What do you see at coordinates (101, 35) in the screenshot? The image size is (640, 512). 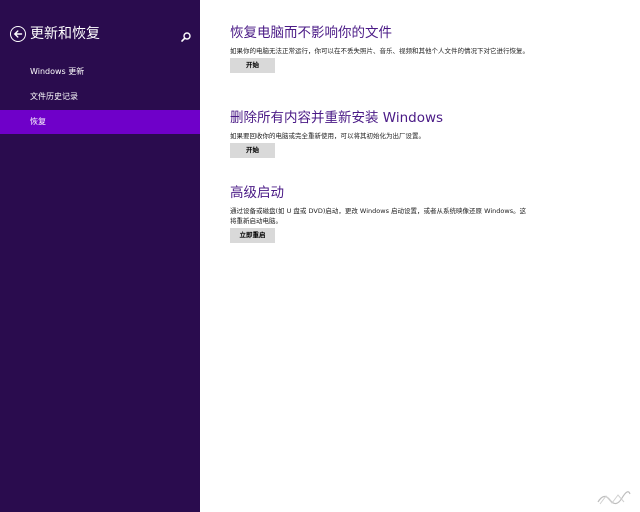 I see `sidebar-header: 更新和恢复` at bounding box center [101, 35].